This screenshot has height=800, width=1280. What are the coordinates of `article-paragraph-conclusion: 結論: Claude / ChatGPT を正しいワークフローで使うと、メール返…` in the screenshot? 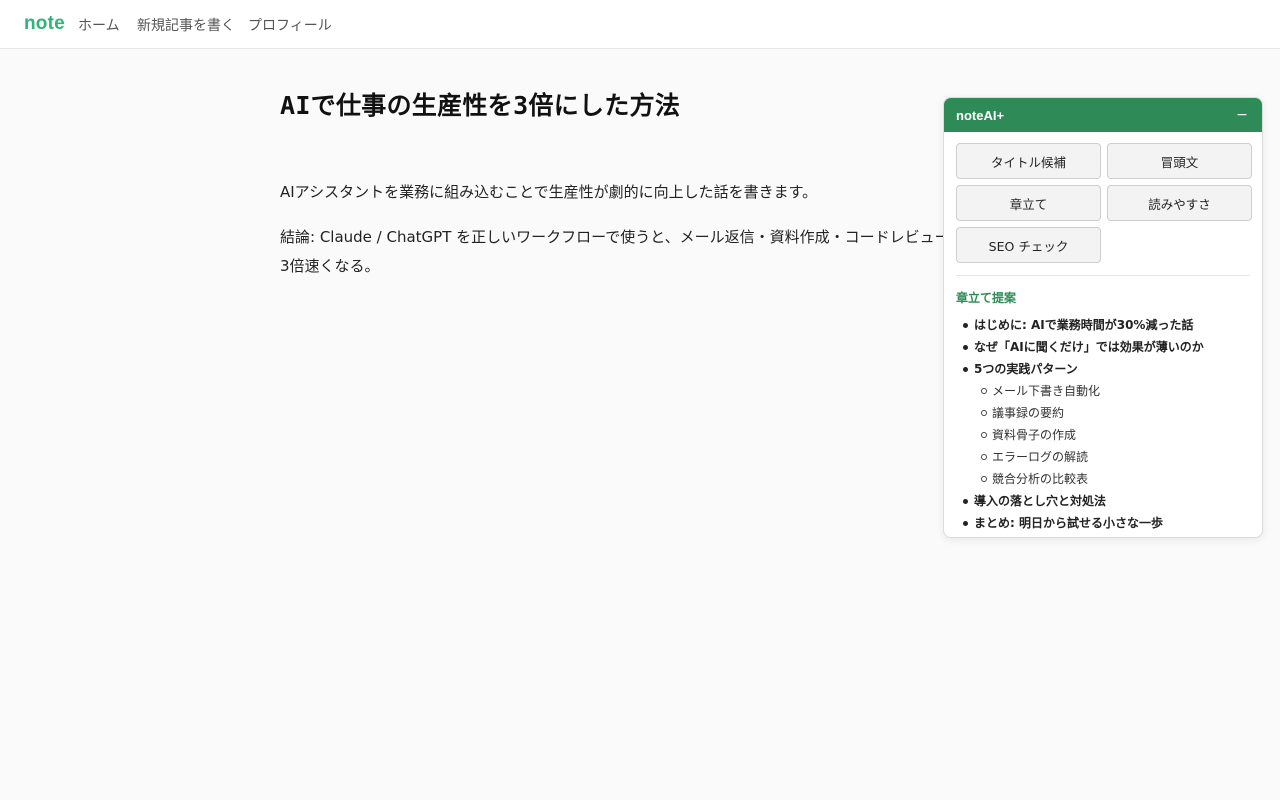 It's located at (640, 252).